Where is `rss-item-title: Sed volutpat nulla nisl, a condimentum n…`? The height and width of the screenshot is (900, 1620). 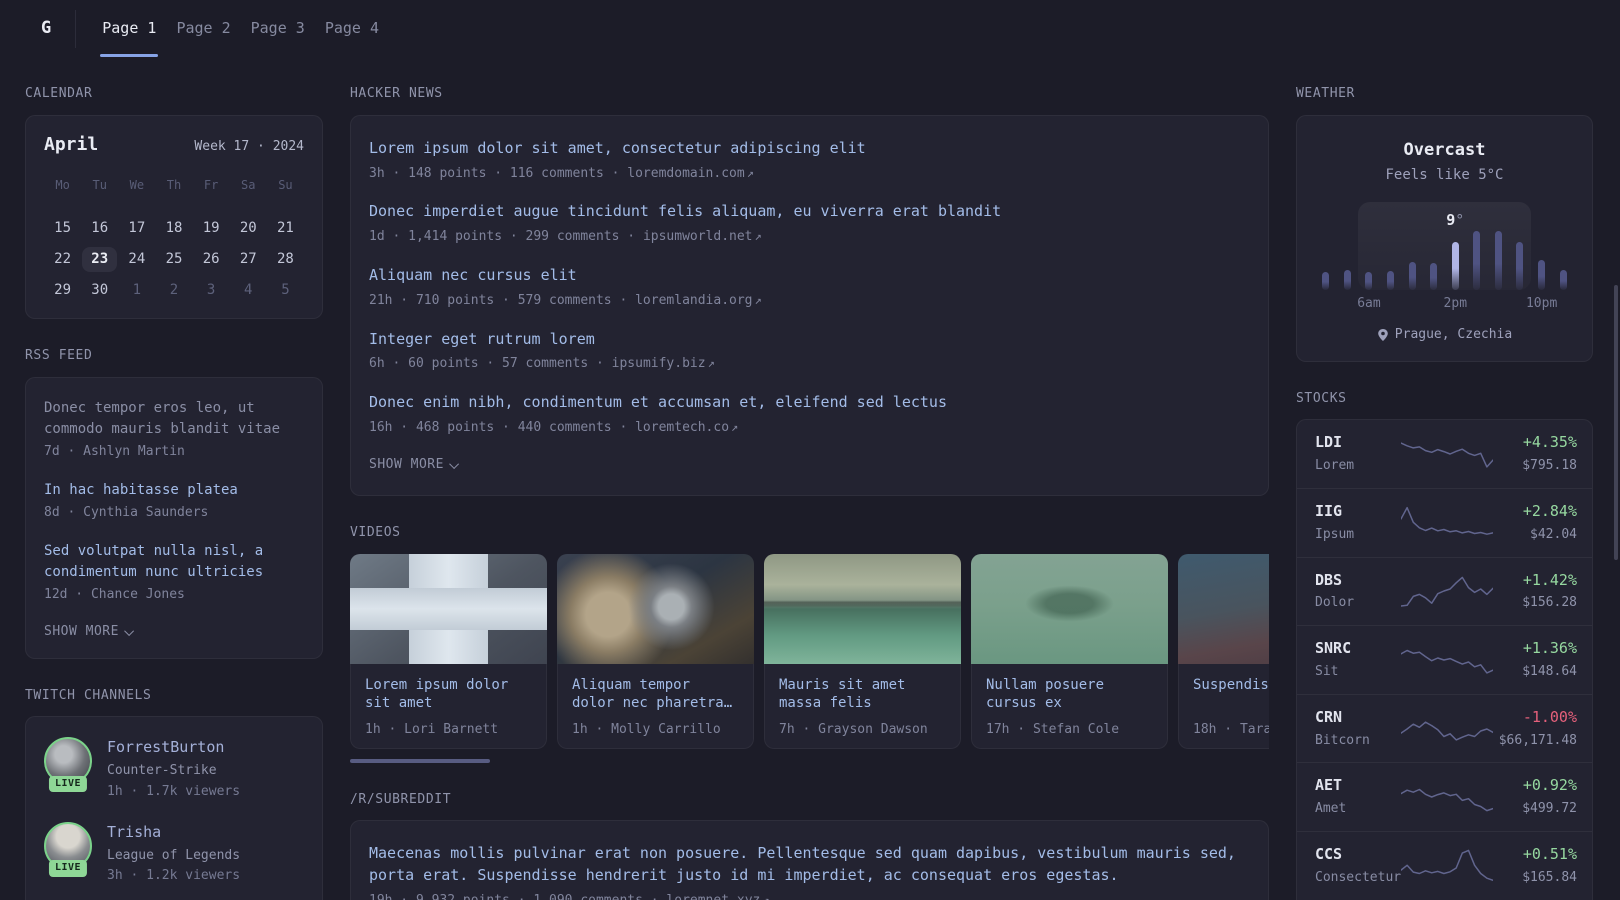 rss-item-title: Sed volutpat nulla nisl, a condimentum n… is located at coordinates (174, 562).